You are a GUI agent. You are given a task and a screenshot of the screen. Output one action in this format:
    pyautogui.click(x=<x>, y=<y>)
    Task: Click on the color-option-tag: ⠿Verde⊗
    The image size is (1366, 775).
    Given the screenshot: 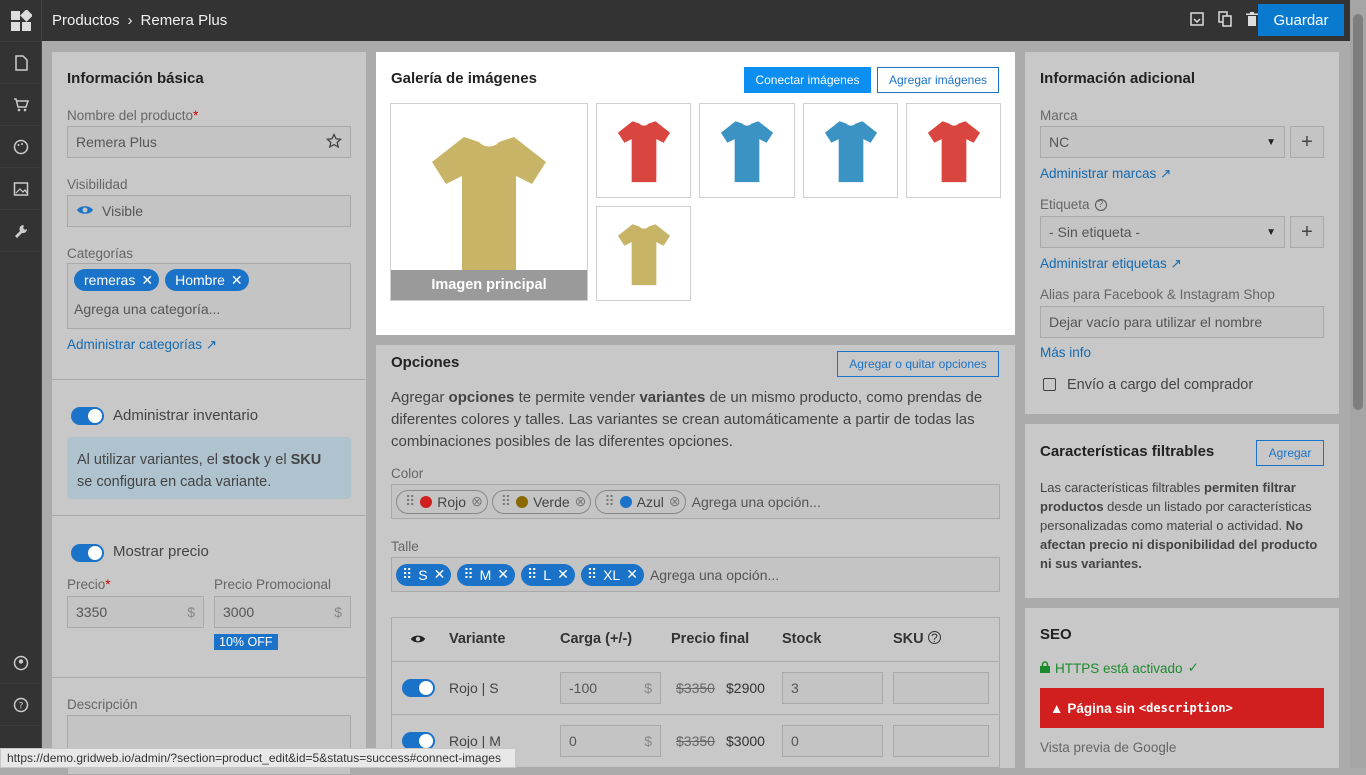 What is the action you would take?
    pyautogui.click(x=542, y=502)
    